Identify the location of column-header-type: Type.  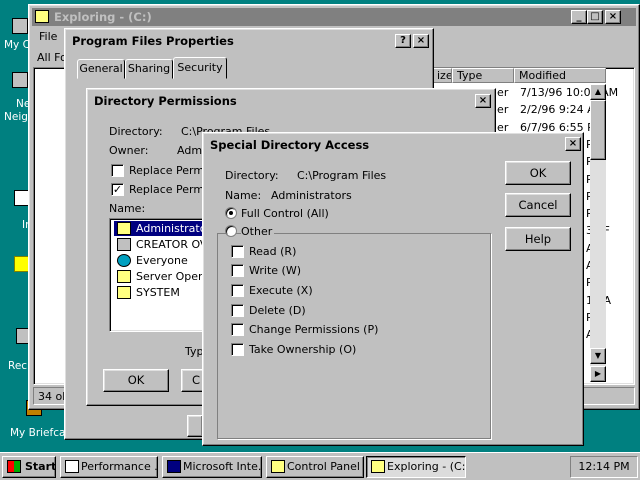
(483, 75).